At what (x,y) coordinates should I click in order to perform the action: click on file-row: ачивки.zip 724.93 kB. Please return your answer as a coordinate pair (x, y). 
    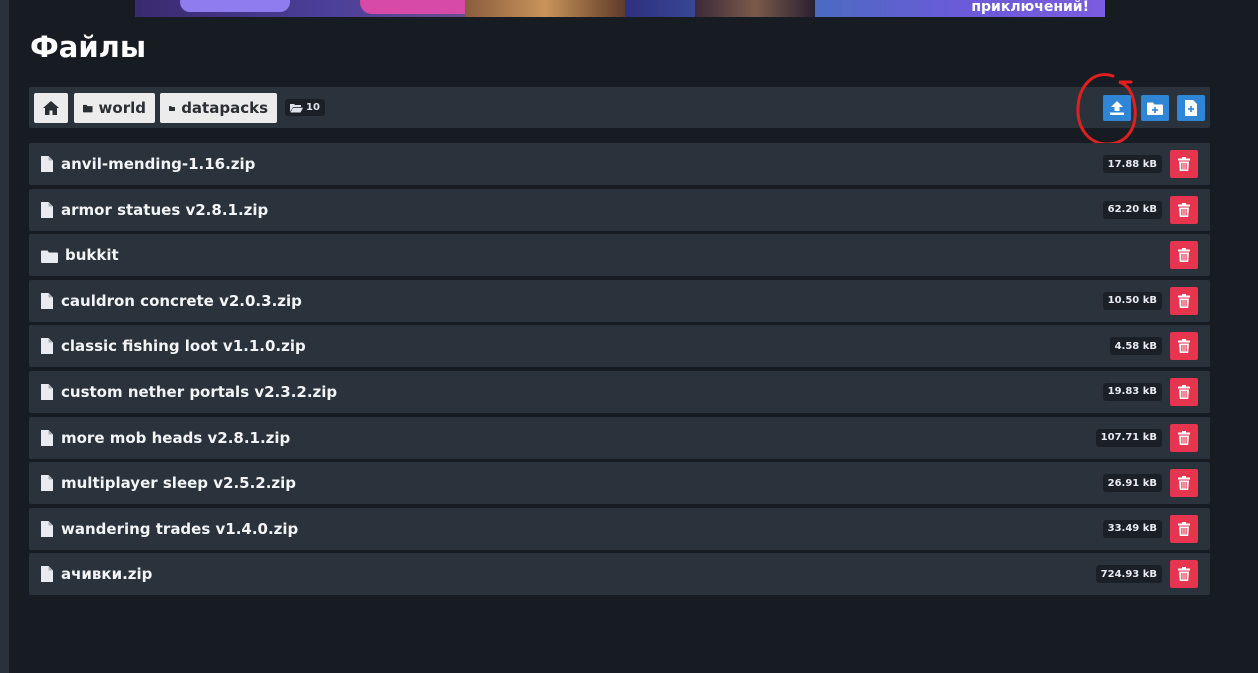
    Looking at the image, I should click on (619, 574).